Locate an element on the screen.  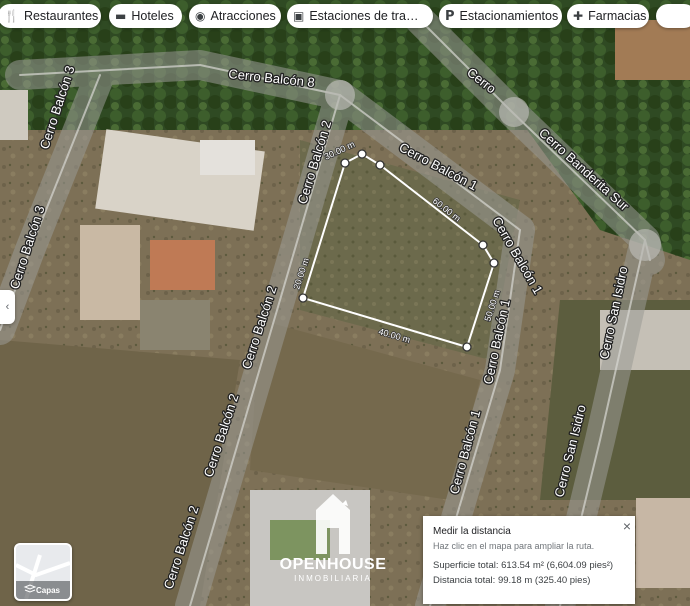
house-logo-icon is located at coordinates (333, 524).